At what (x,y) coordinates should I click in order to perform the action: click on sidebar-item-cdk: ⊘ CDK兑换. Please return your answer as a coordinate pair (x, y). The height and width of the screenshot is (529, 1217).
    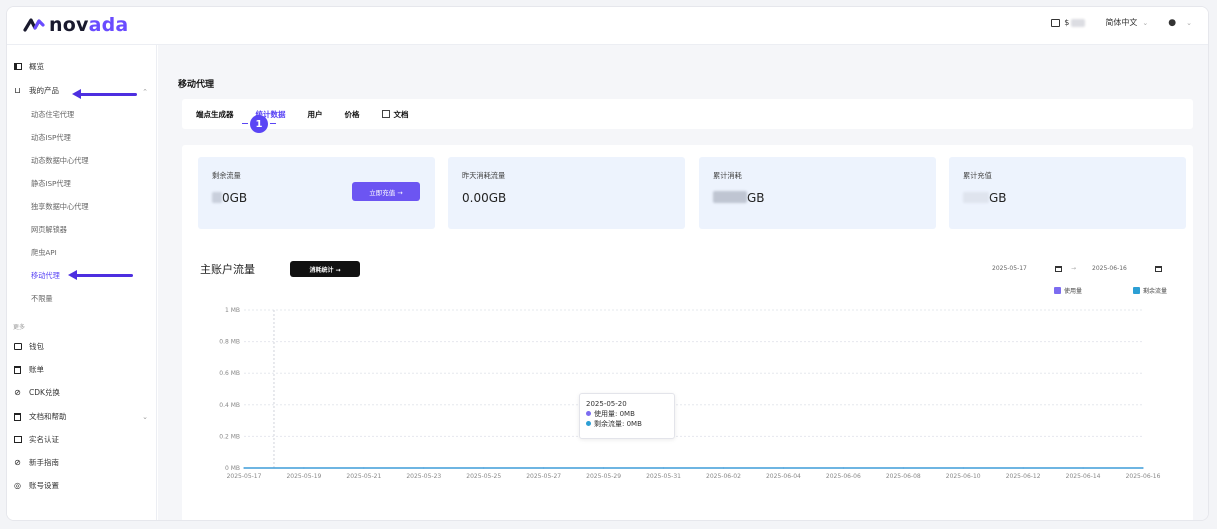
    Looking at the image, I should click on (36, 392).